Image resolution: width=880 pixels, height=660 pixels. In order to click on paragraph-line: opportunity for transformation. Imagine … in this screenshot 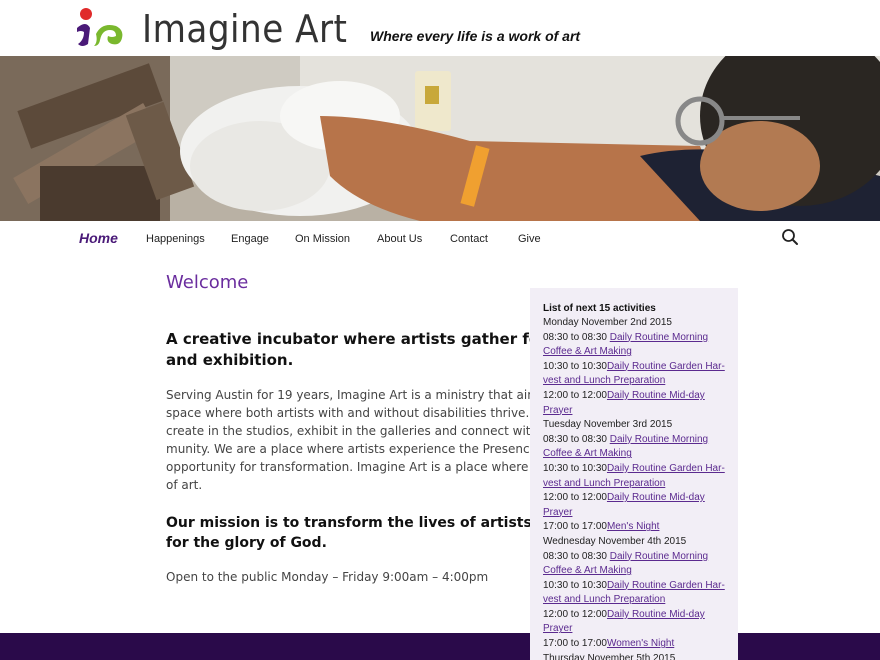, I will do `click(348, 467)`.